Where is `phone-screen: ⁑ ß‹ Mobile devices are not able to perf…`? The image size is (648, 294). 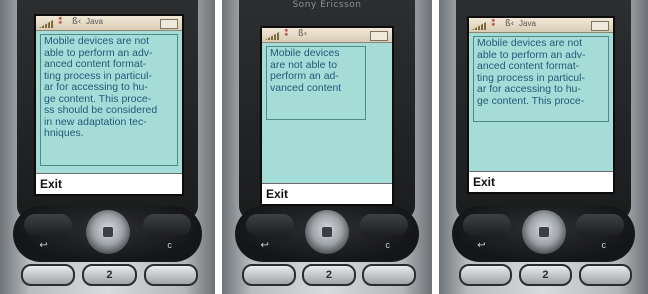
phone-screen: ⁑ ß‹ Mobile devices are not able to perf… is located at coordinates (327, 116).